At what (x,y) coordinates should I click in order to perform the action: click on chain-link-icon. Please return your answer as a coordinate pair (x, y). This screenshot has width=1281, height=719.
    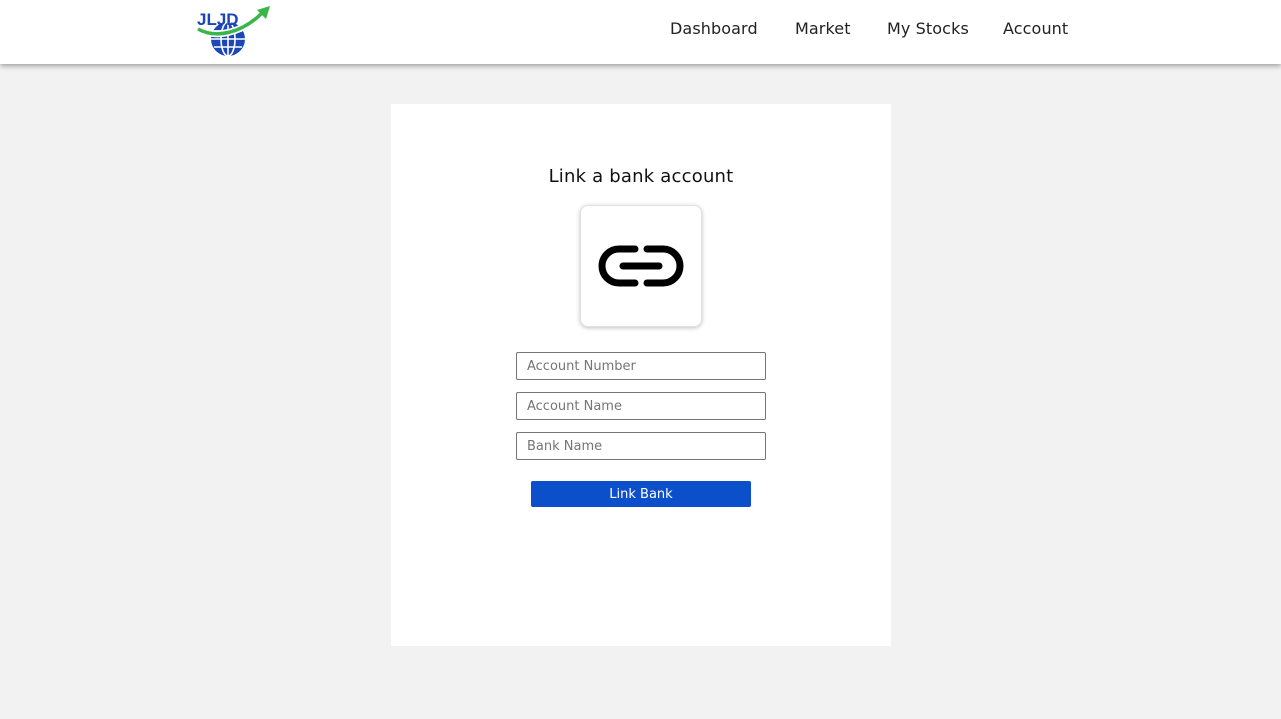
    Looking at the image, I should click on (641, 266).